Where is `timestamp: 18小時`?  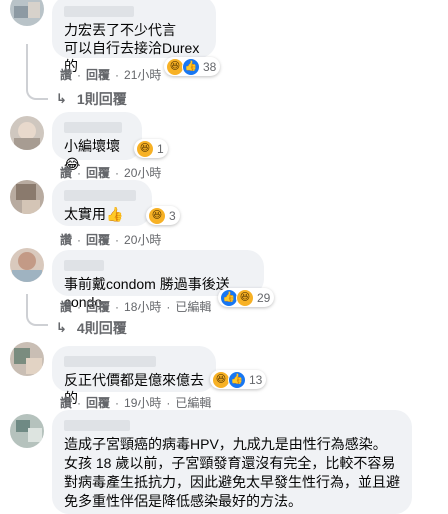 timestamp: 18小時 is located at coordinates (142, 306).